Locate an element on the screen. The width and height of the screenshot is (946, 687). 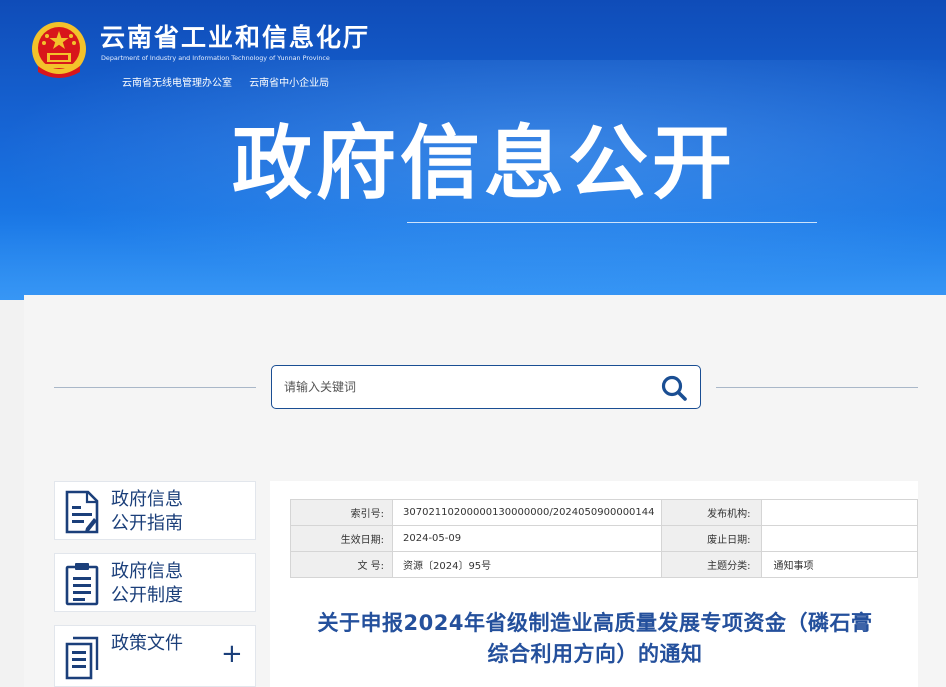
table-row: 文 号: 资源〔2024〕95号 主题分类: 通知事项 is located at coordinates (604, 564).